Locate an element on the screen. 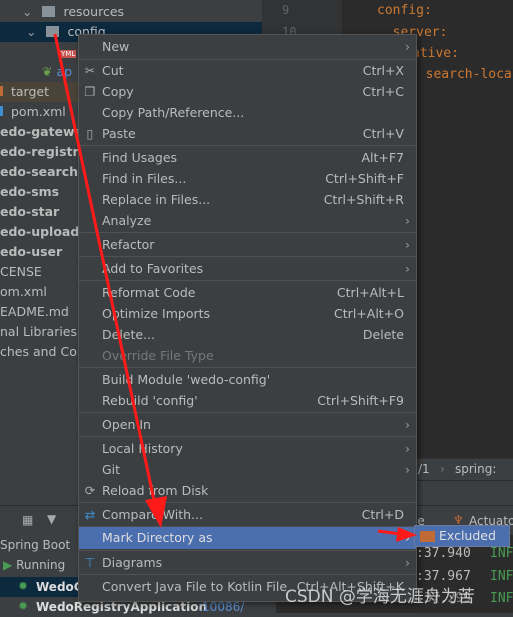 Image resolution: width=513 pixels, height=617 pixels. red-arrow-line is located at coordinates (389, 532).